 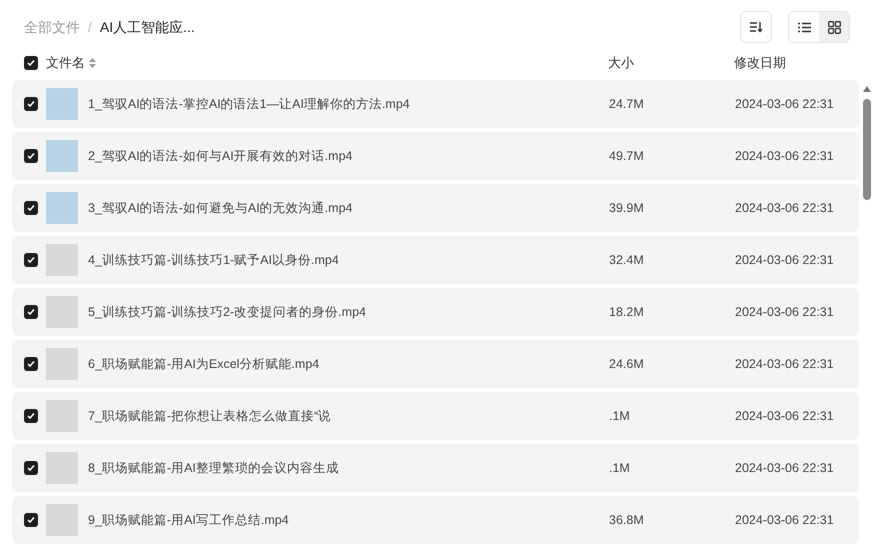 I want to click on file-name: 9_职场赋能篇-用AI写工作总结.mp4, so click(x=188, y=520).